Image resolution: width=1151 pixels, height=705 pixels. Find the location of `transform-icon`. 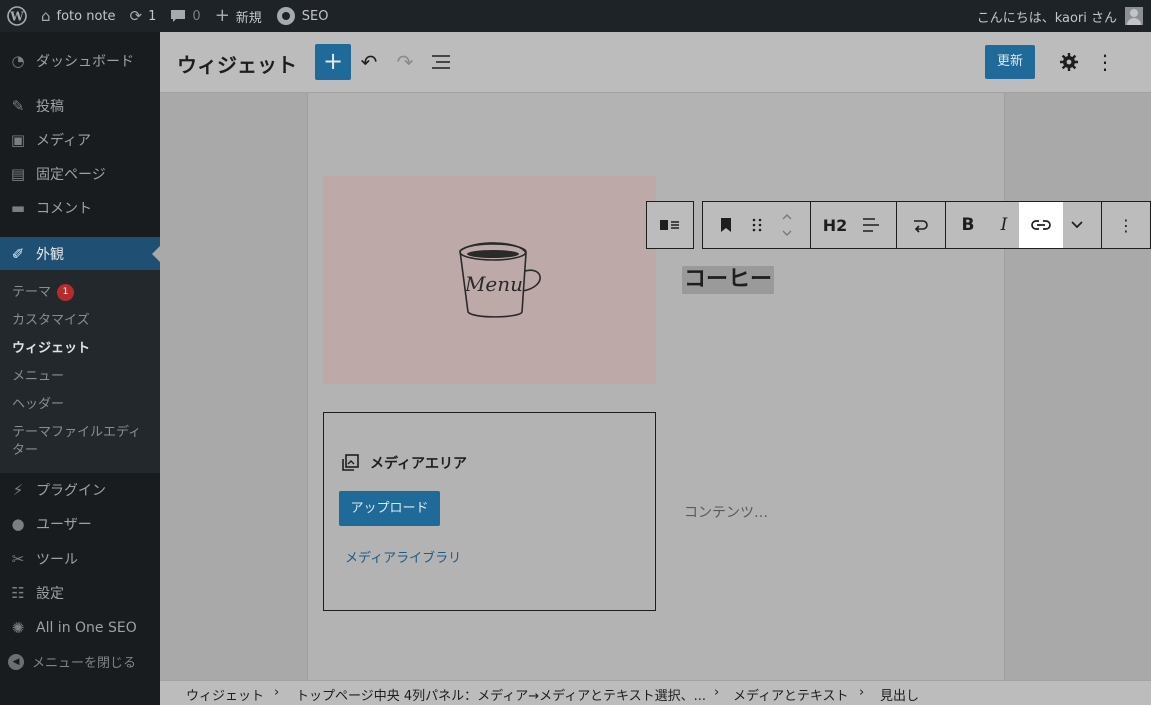

transform-icon is located at coordinates (921, 226).